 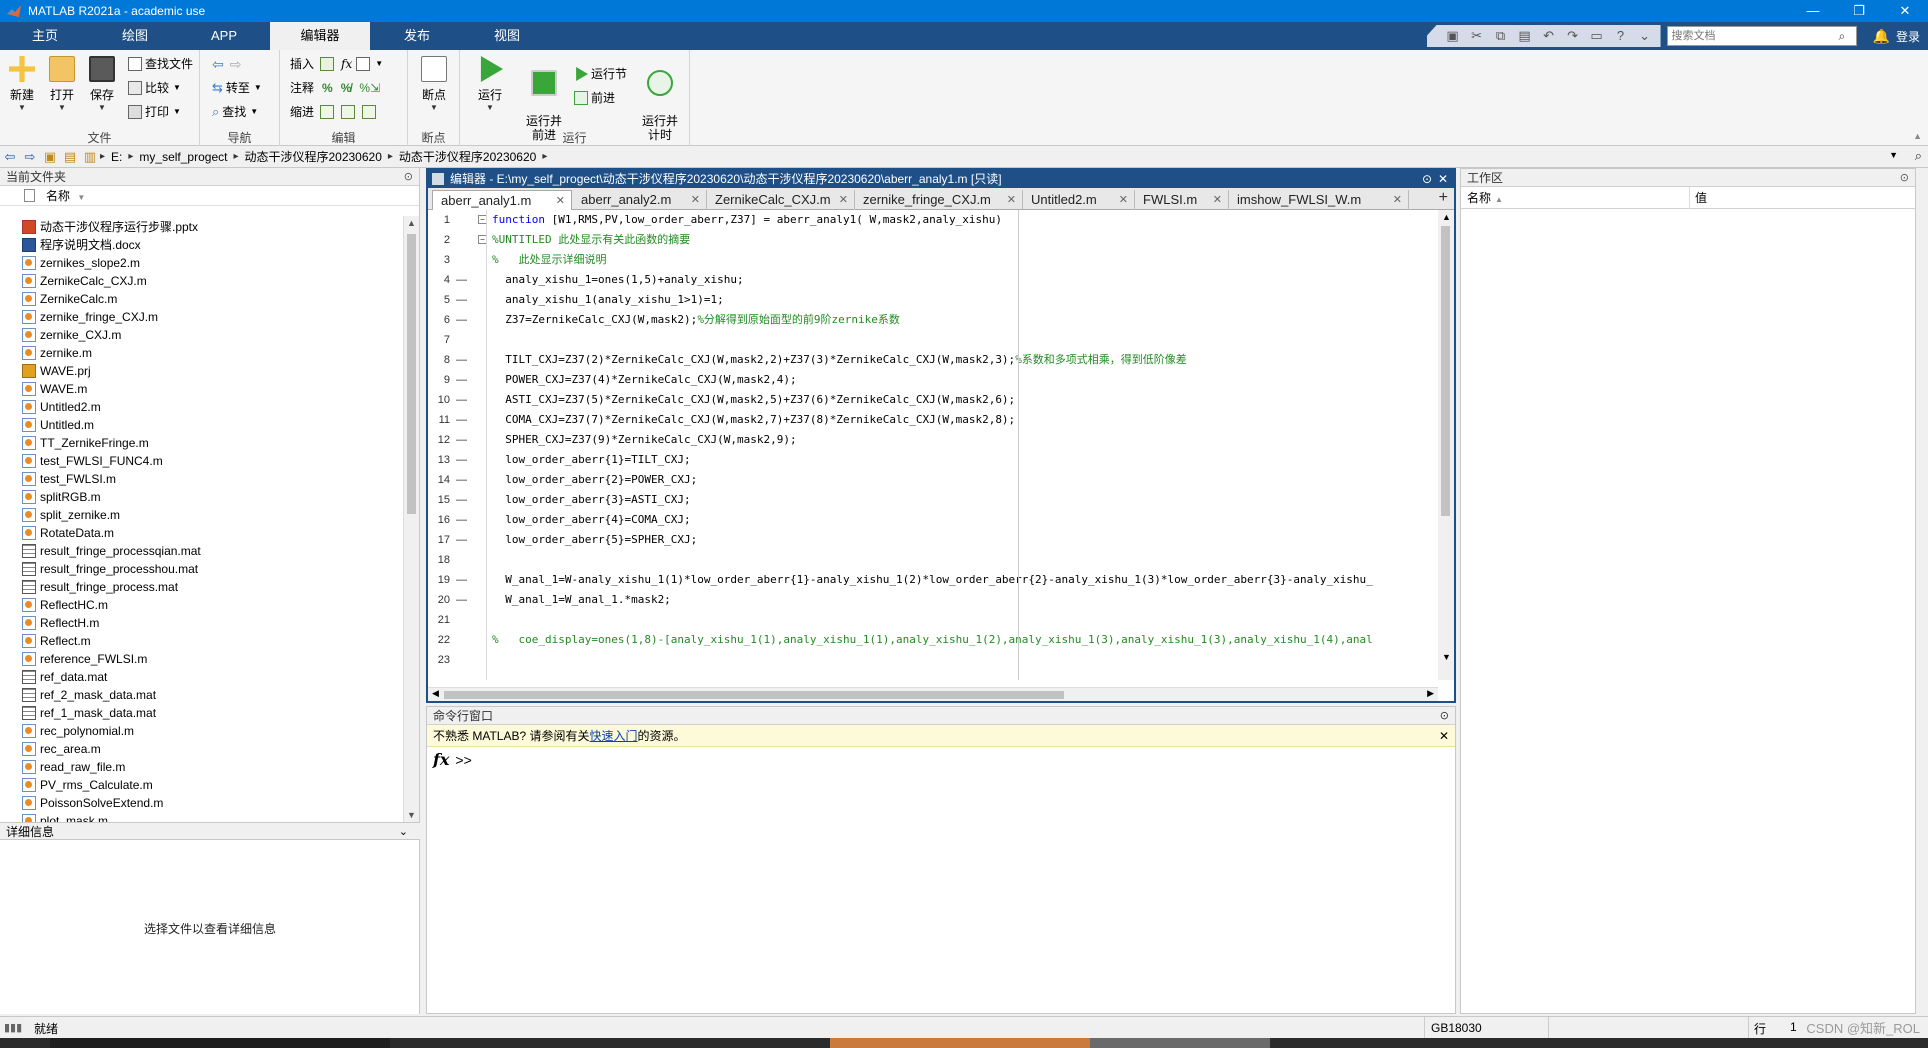 I want to click on open-button: 打开 ▼, so click(x=62, y=84).